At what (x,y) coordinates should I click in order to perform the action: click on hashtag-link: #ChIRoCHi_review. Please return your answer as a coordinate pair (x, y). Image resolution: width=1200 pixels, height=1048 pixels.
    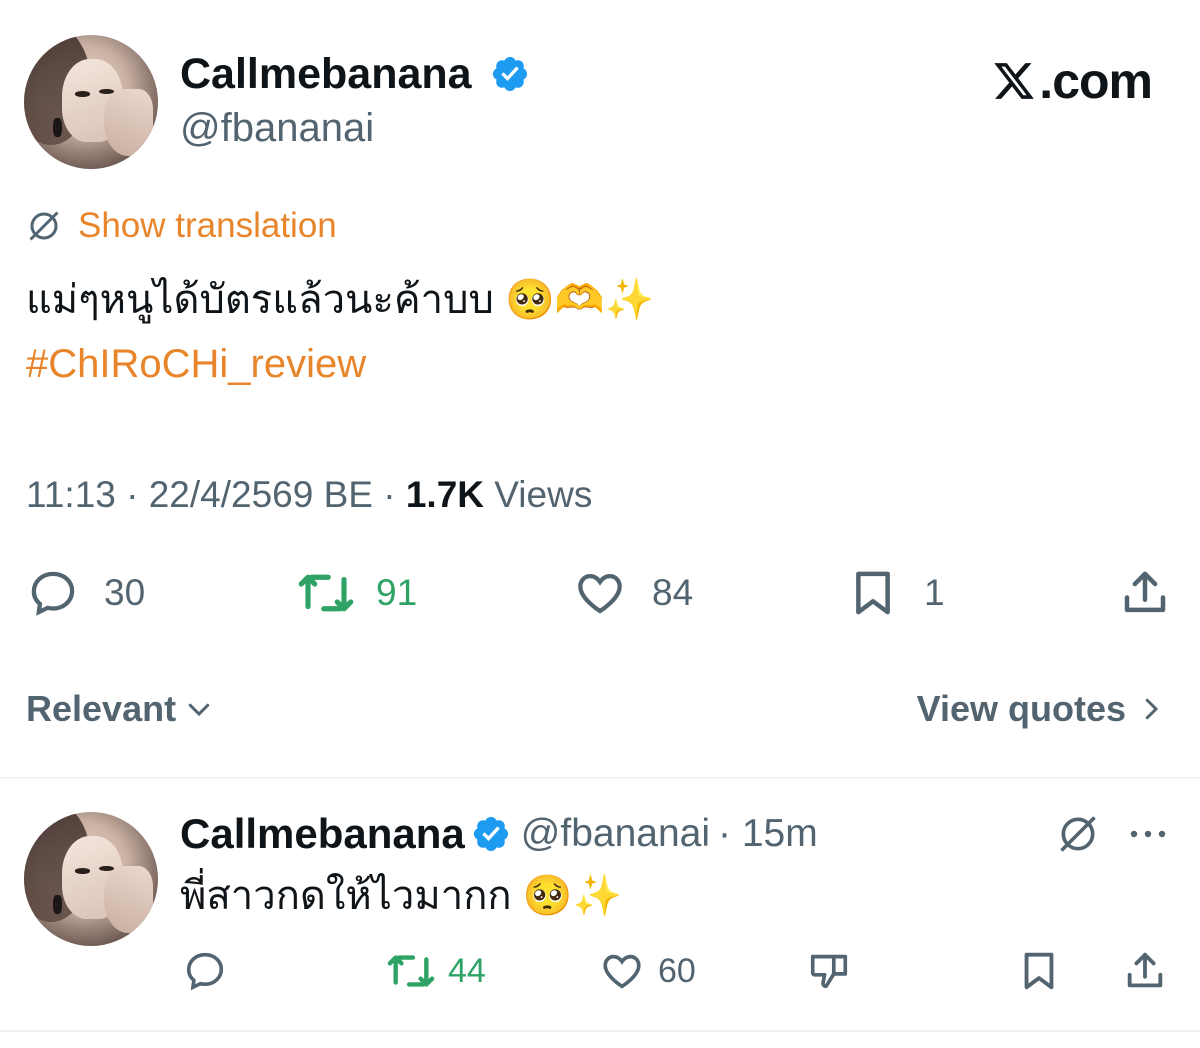
    Looking at the image, I should click on (340, 364).